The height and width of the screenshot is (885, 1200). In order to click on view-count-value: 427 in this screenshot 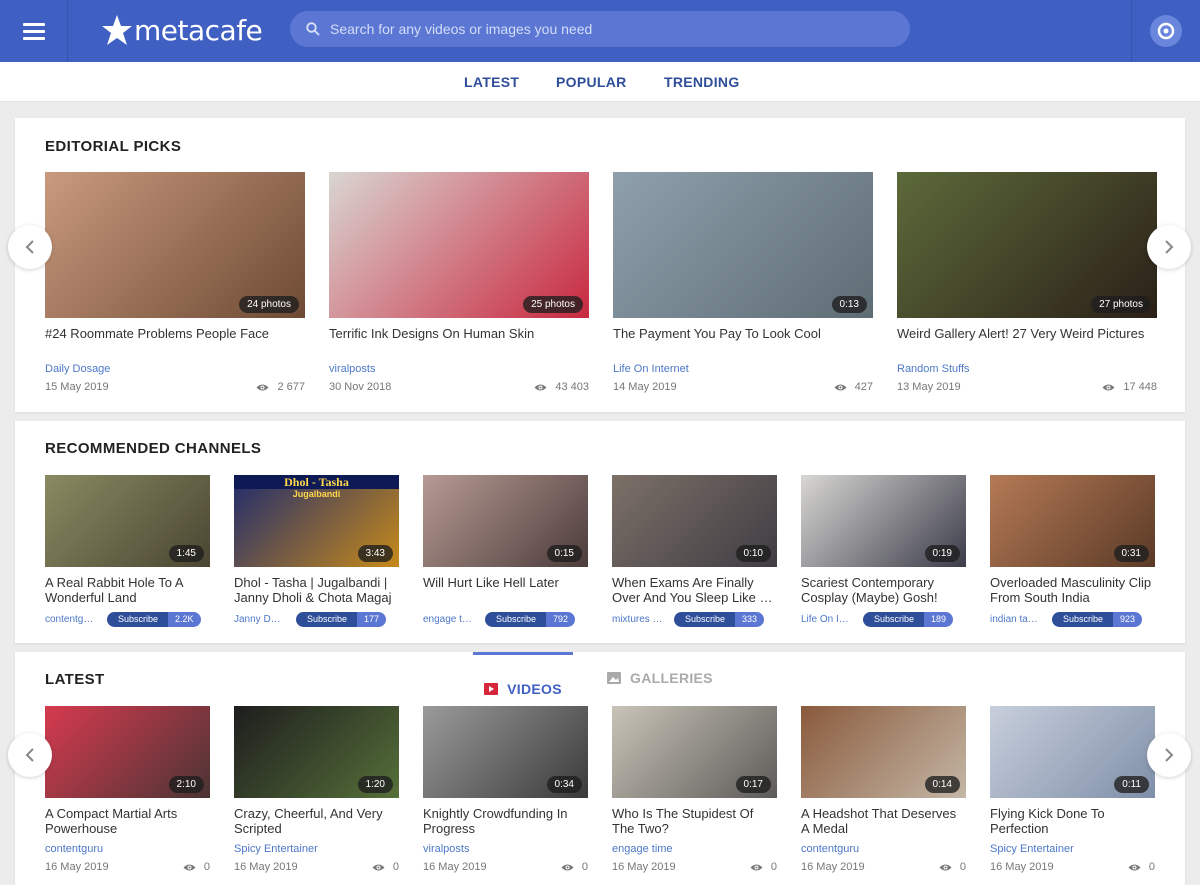, I will do `click(863, 387)`.